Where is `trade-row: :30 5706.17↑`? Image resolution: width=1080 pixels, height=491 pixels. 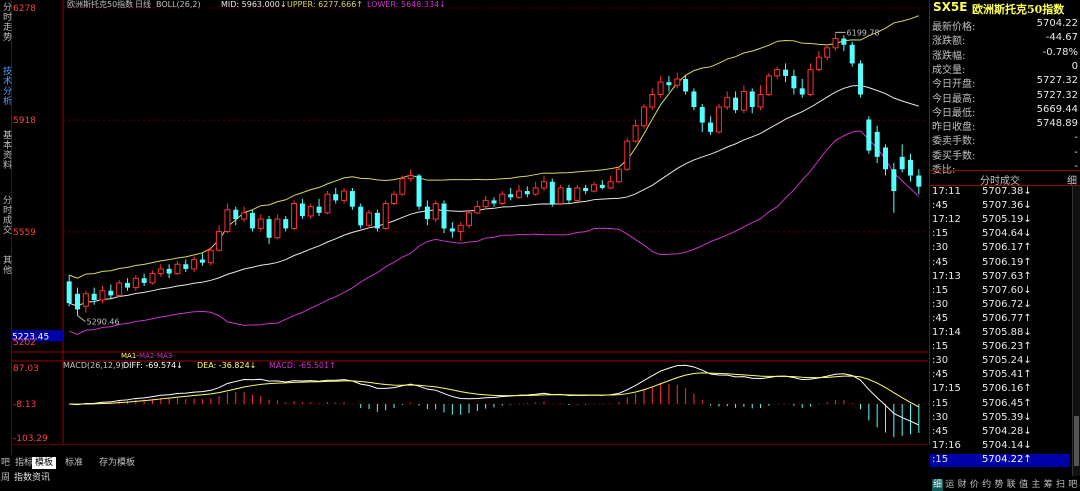 trade-row: :30 5706.17↑ is located at coordinates (1000, 248).